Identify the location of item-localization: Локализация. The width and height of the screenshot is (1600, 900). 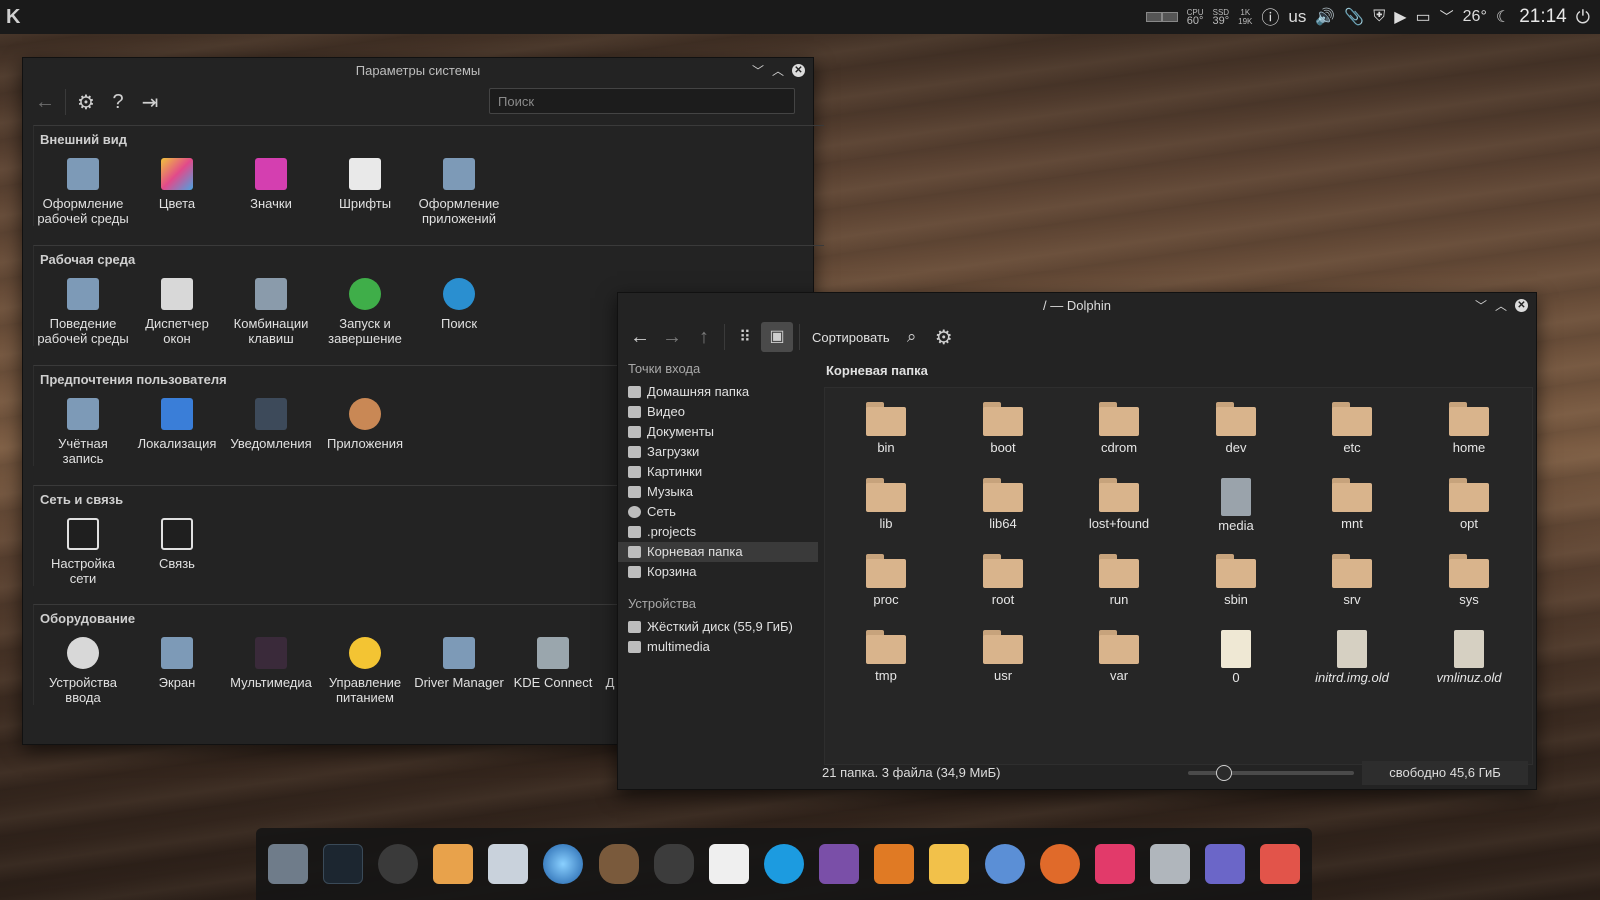
(177, 429).